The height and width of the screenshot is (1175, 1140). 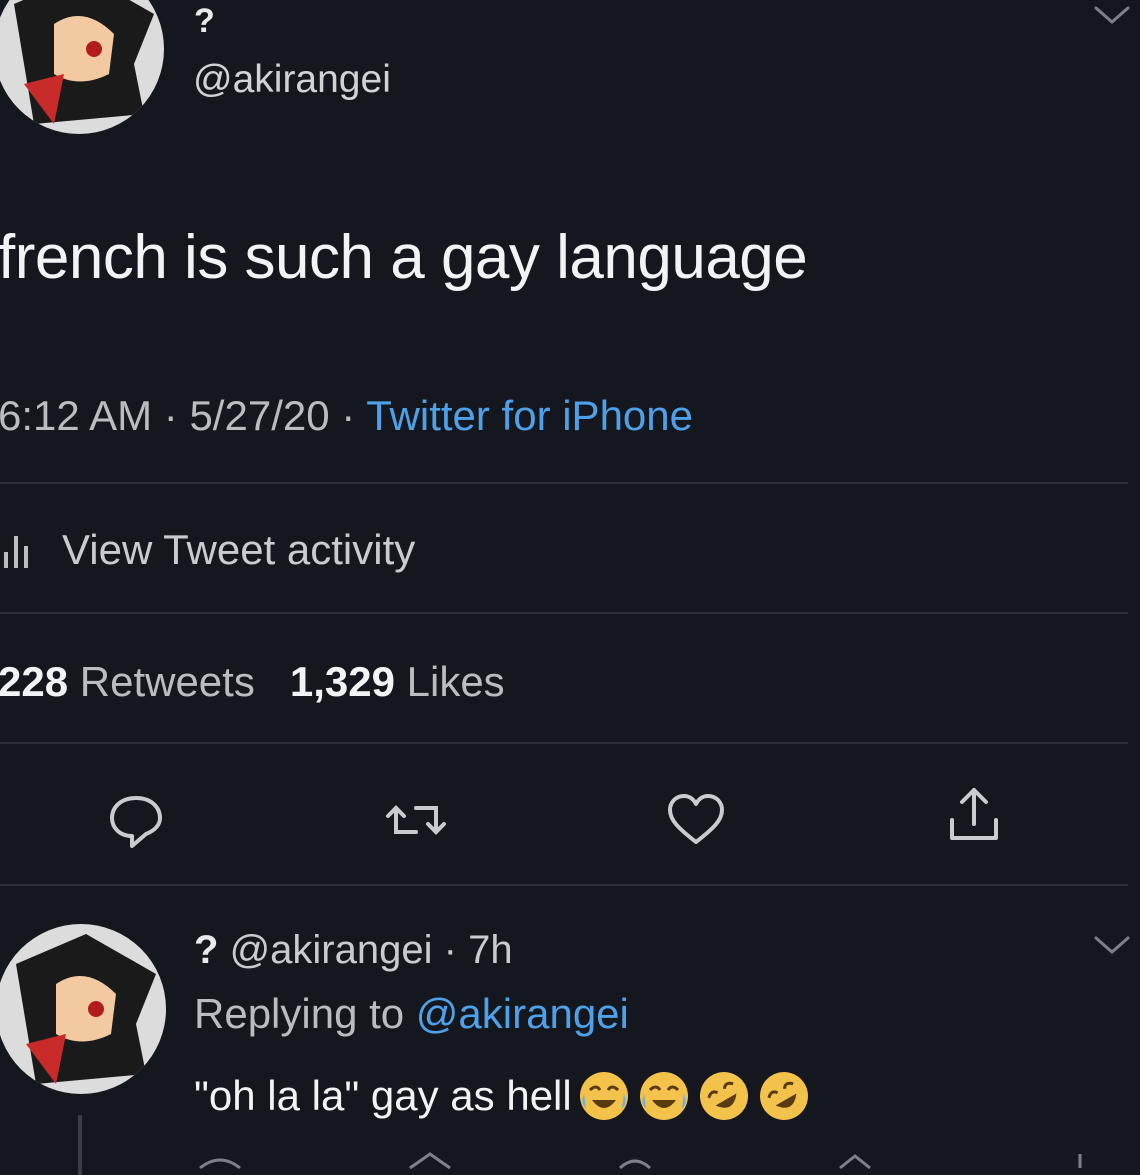 I want to click on share-icon, so click(x=974, y=814).